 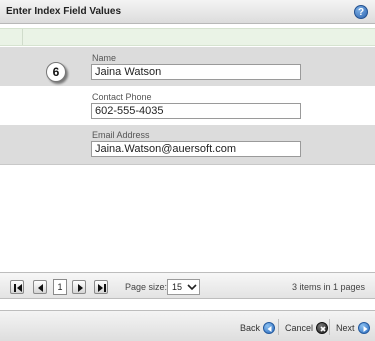 I want to click on contact-phone-input, so click(x=196, y=111).